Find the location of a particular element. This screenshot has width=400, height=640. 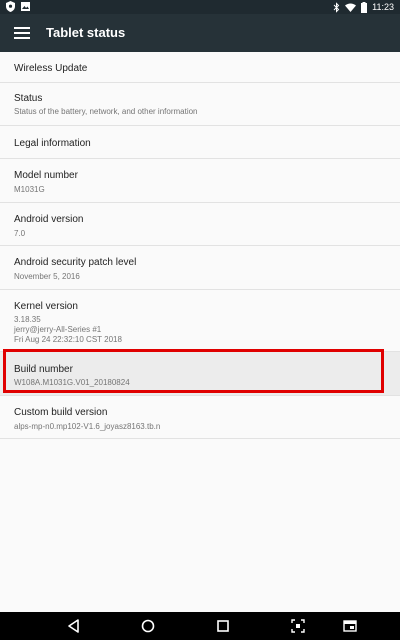

window-icon is located at coordinates (350, 626).